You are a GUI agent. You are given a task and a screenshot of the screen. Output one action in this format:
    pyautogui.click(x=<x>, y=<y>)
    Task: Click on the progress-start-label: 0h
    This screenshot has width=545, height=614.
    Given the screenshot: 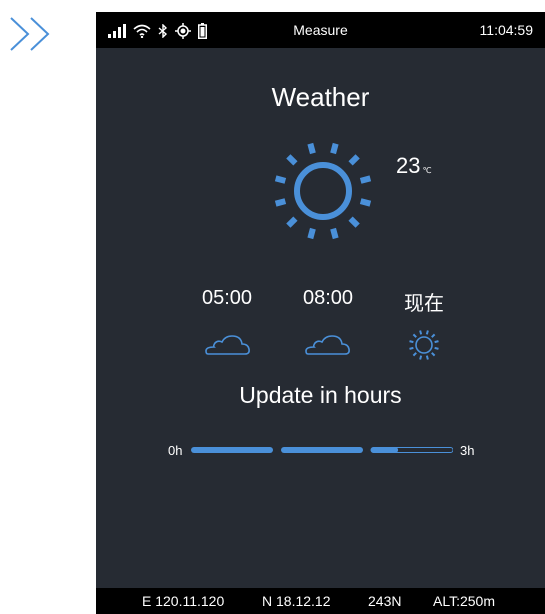 What is the action you would take?
    pyautogui.click(x=175, y=450)
    